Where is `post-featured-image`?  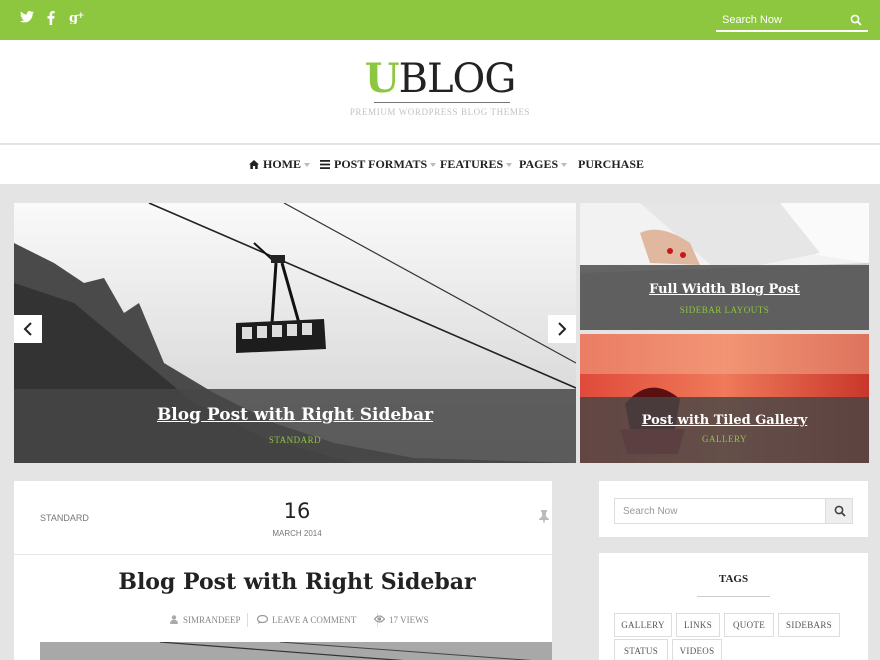 post-featured-image is located at coordinates (296, 651).